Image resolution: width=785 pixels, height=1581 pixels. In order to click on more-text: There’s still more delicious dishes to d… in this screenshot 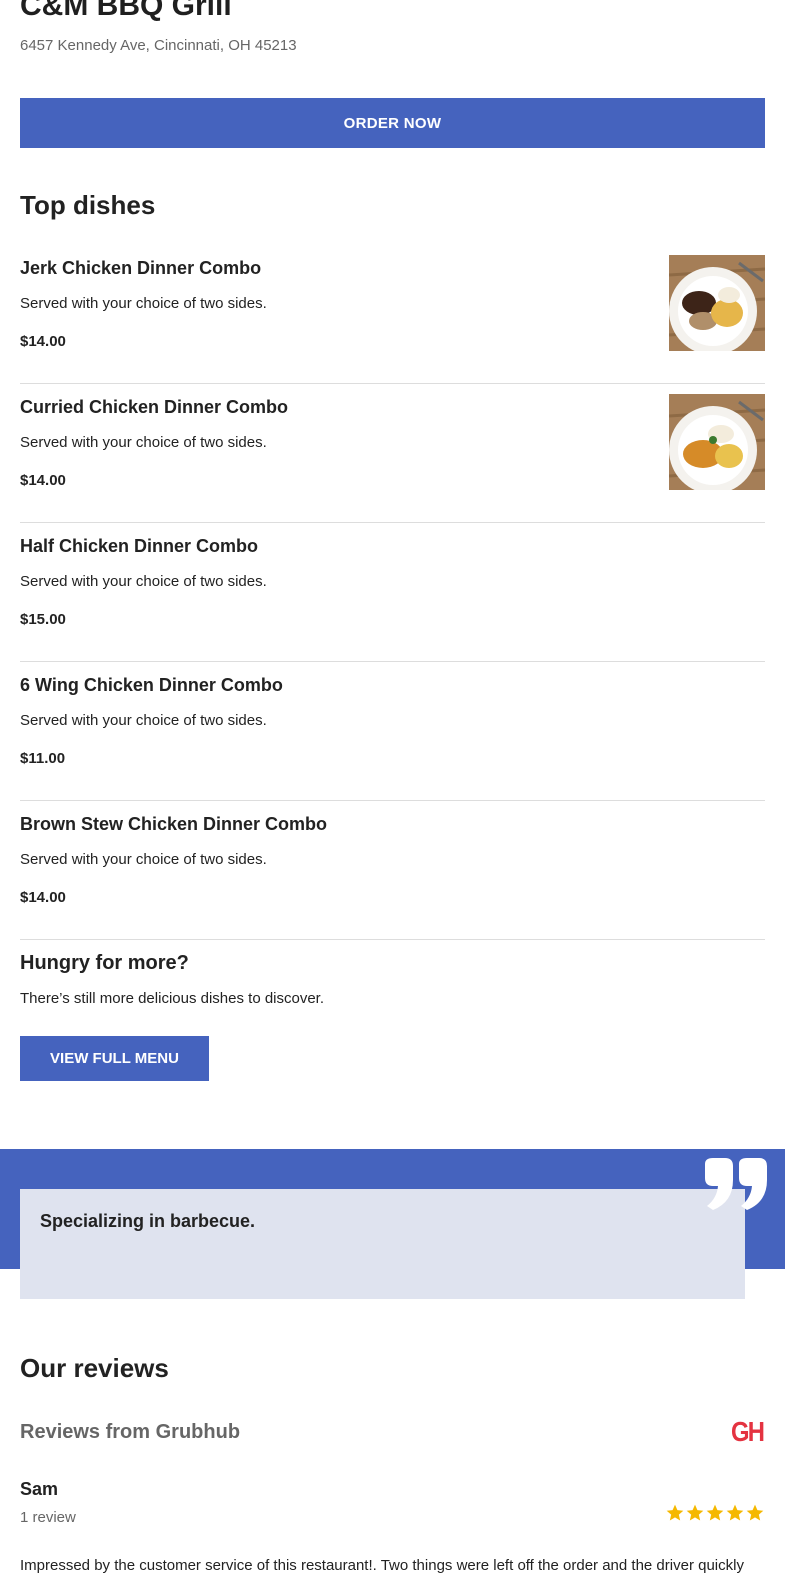, I will do `click(172, 998)`.